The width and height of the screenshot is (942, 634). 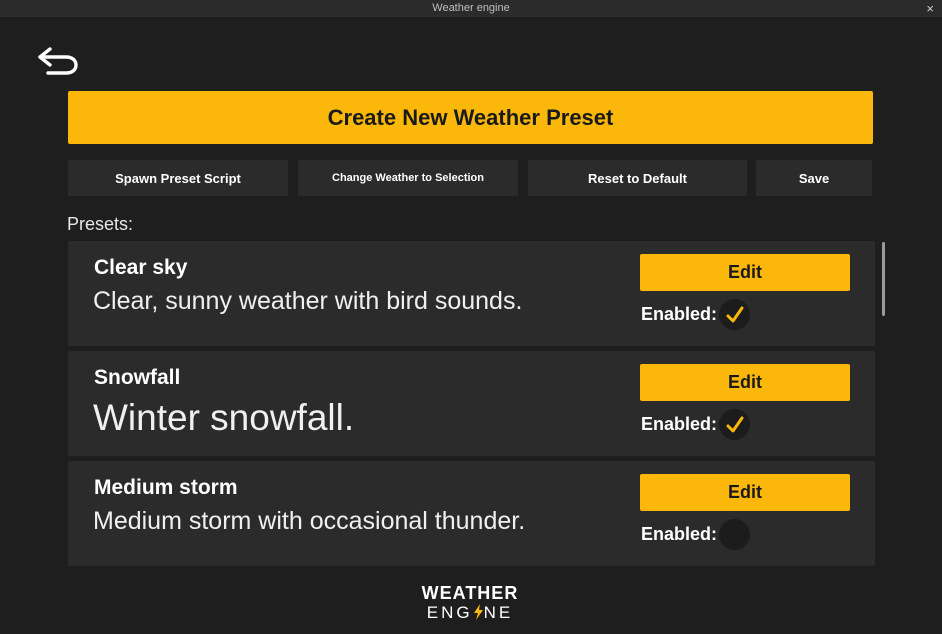 I want to click on title-bar: Weather engine ×, so click(x=471, y=8).